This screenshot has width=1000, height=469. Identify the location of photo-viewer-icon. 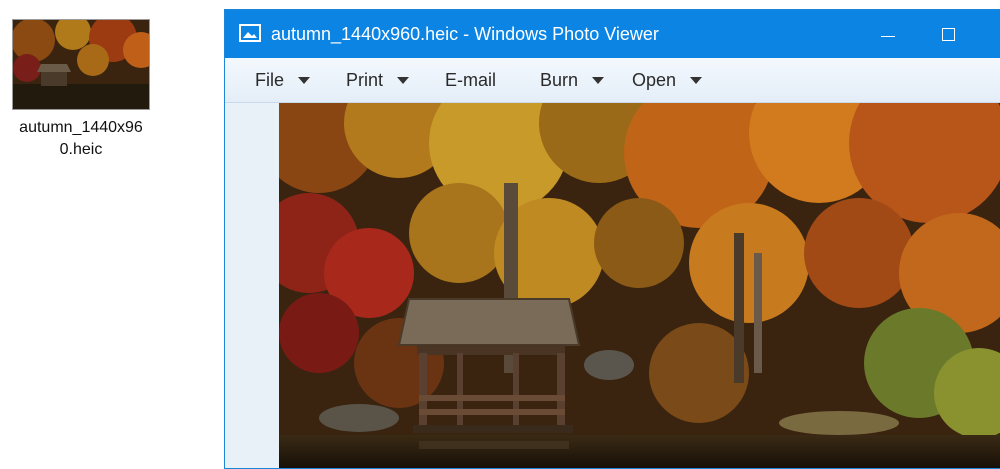
(250, 33).